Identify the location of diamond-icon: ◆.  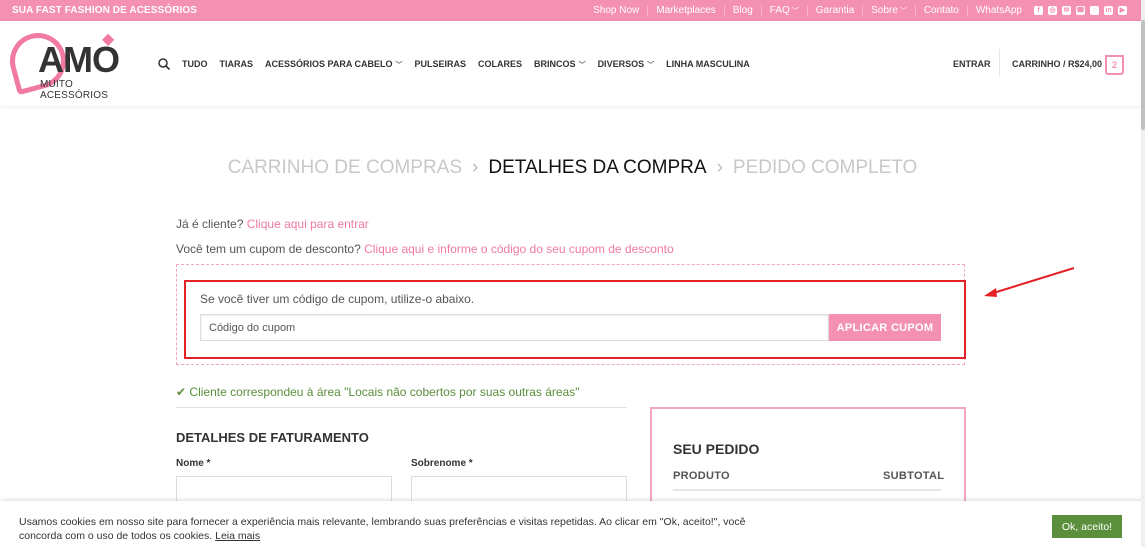
(108, 39).